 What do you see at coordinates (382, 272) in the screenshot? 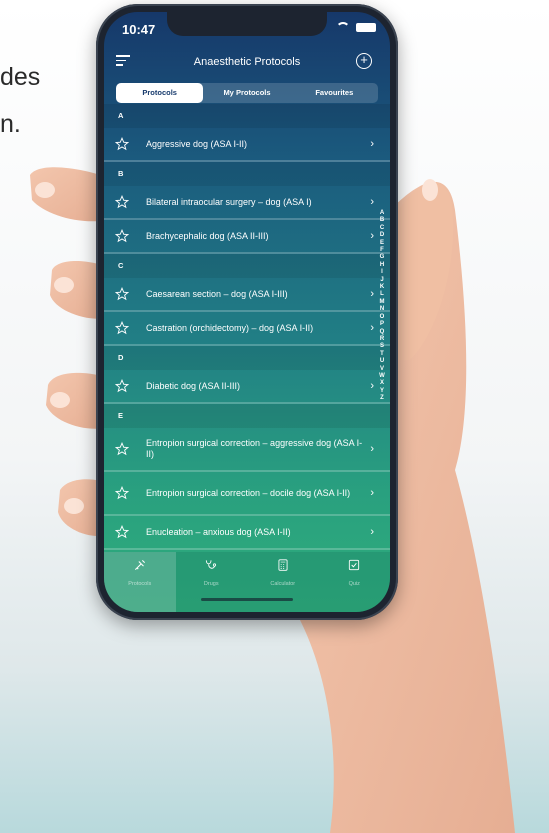
I see `alphabet-index-letter: I` at bounding box center [382, 272].